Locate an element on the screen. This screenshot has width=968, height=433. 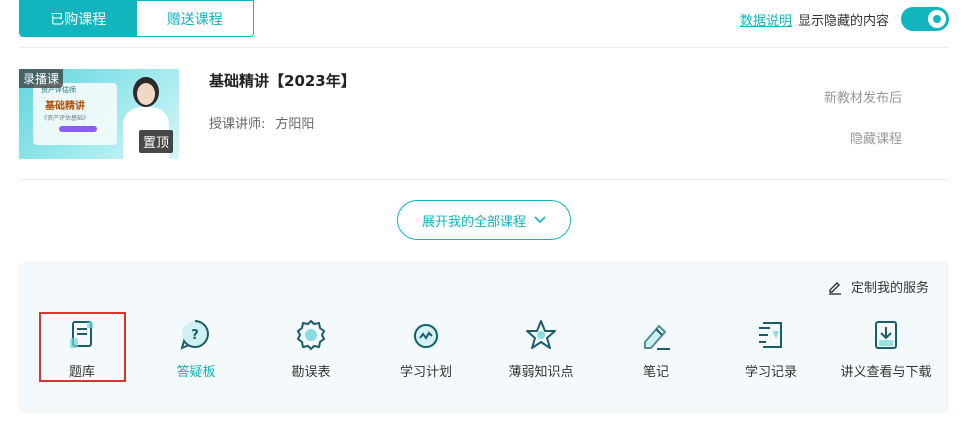
service-handout-download: 讲义查看与下载 is located at coordinates (886, 349).